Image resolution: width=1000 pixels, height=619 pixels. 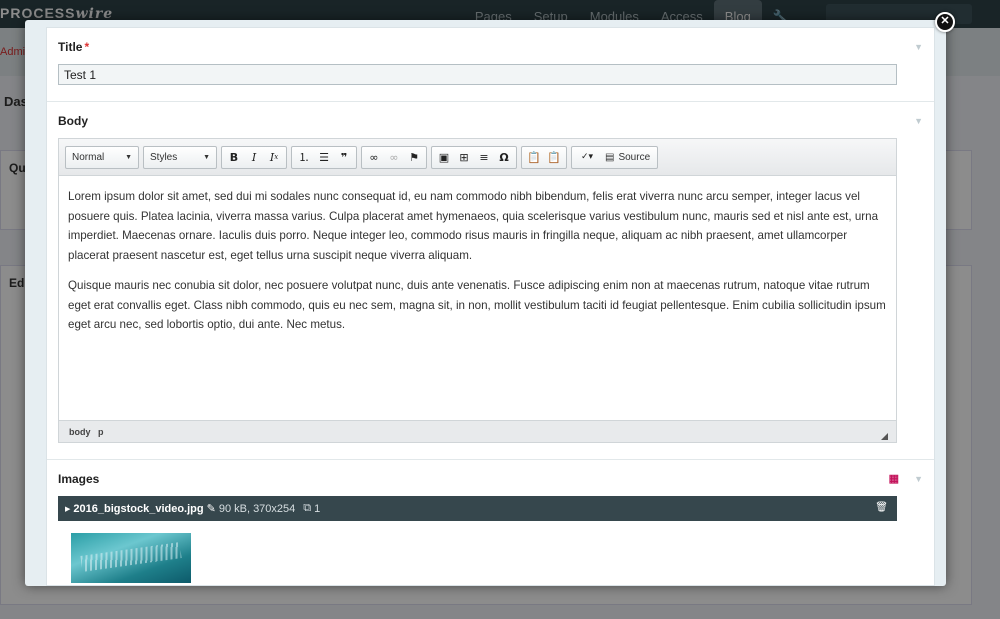 I want to click on text-style-group: B I Ix, so click(x=254, y=157).